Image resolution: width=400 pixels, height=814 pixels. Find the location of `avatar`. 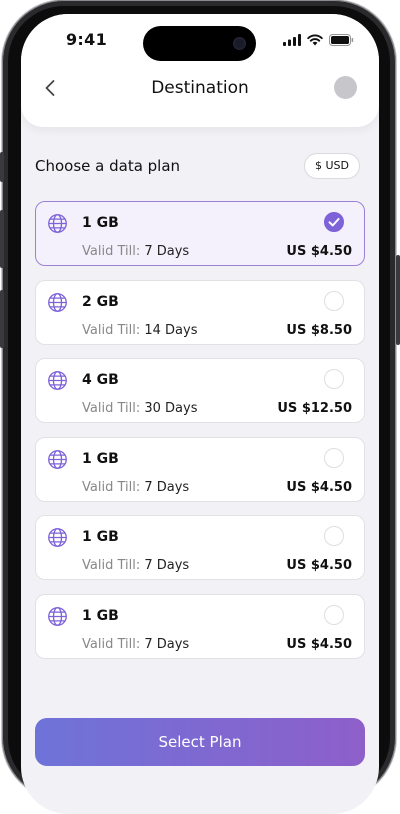

avatar is located at coordinates (345, 87).